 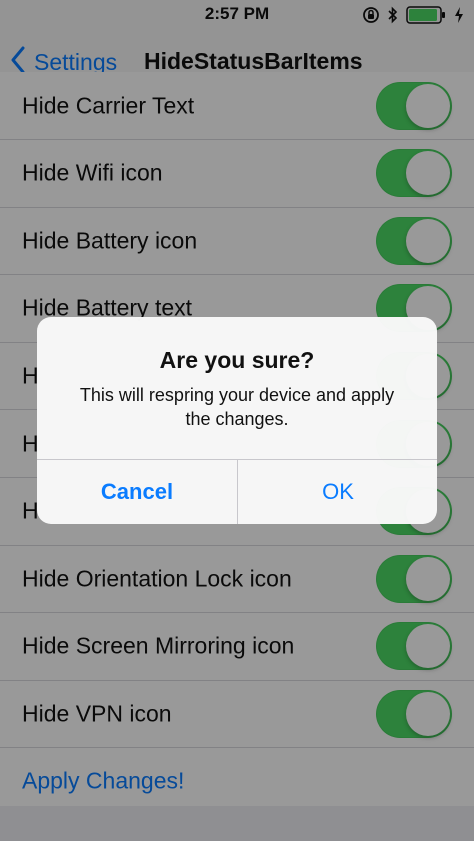 I want to click on ok-button: OK, so click(x=337, y=492).